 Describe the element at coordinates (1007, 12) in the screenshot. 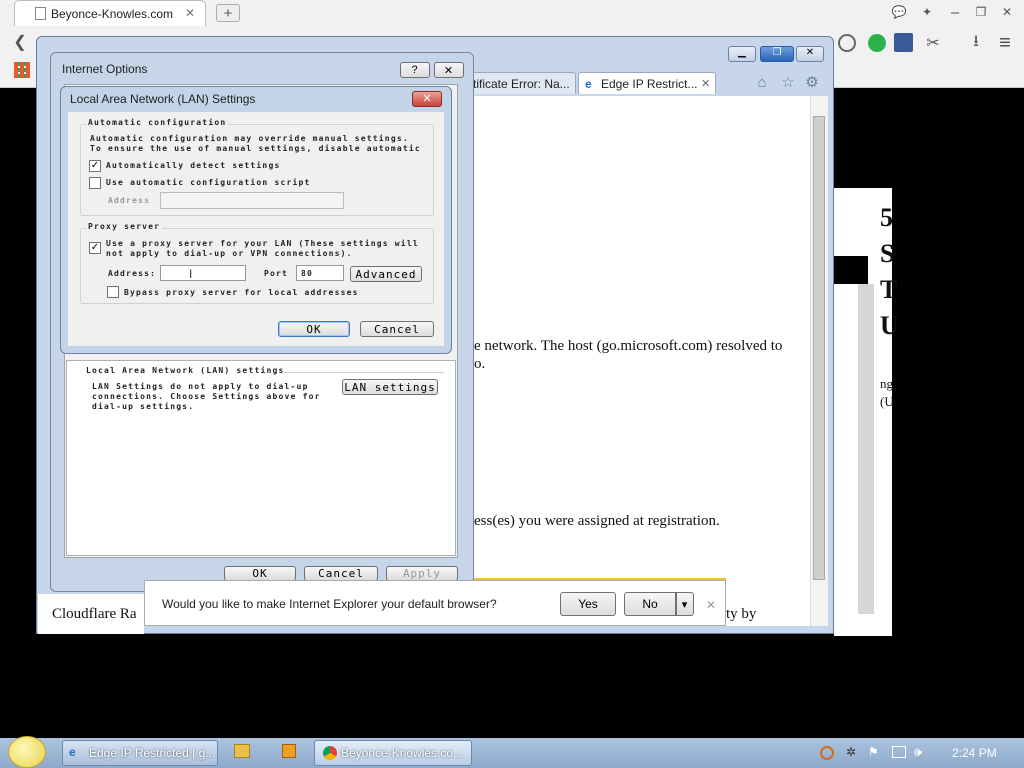

I see `close-window-icon: ✕` at that location.